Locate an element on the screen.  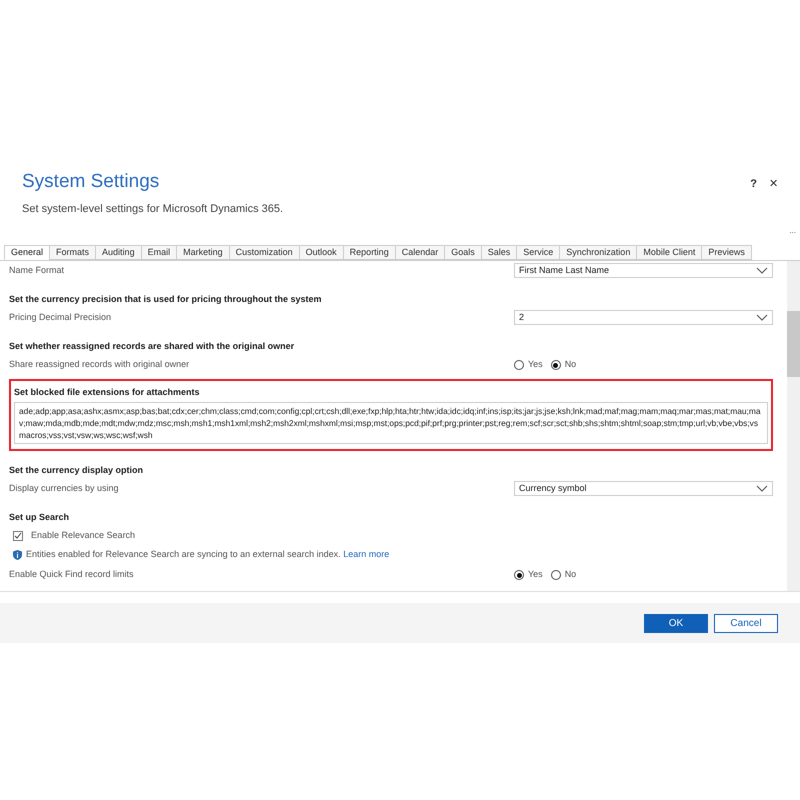
section-heading: Set the currency precision that is used for pricing throughout the system is located at coordinates (165, 299).